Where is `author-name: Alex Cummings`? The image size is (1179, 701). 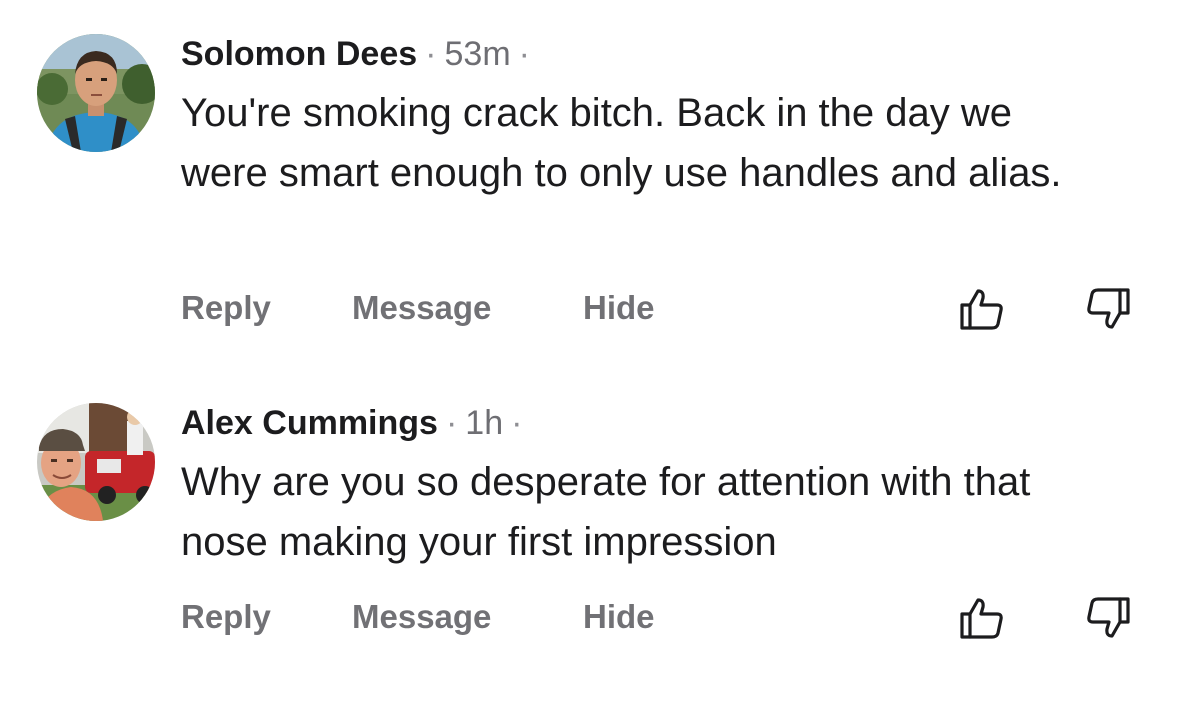
author-name: Alex Cummings is located at coordinates (309, 423).